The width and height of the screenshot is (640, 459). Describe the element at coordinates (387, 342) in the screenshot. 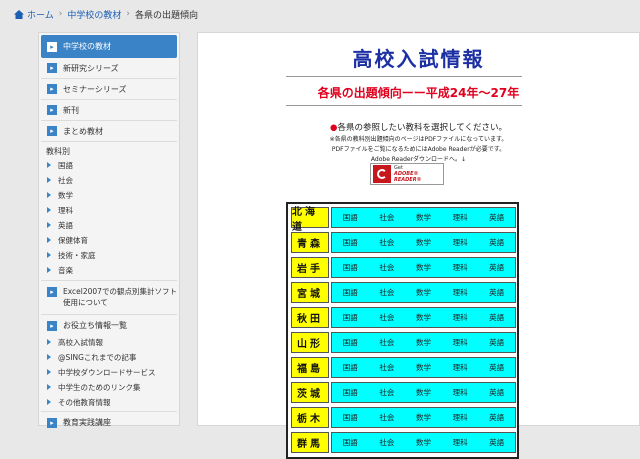

I see `subject-link-yamagata-social: 社会` at that location.